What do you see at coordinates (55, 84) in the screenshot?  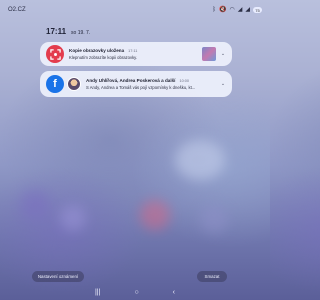 I see `facebook-icon: f` at bounding box center [55, 84].